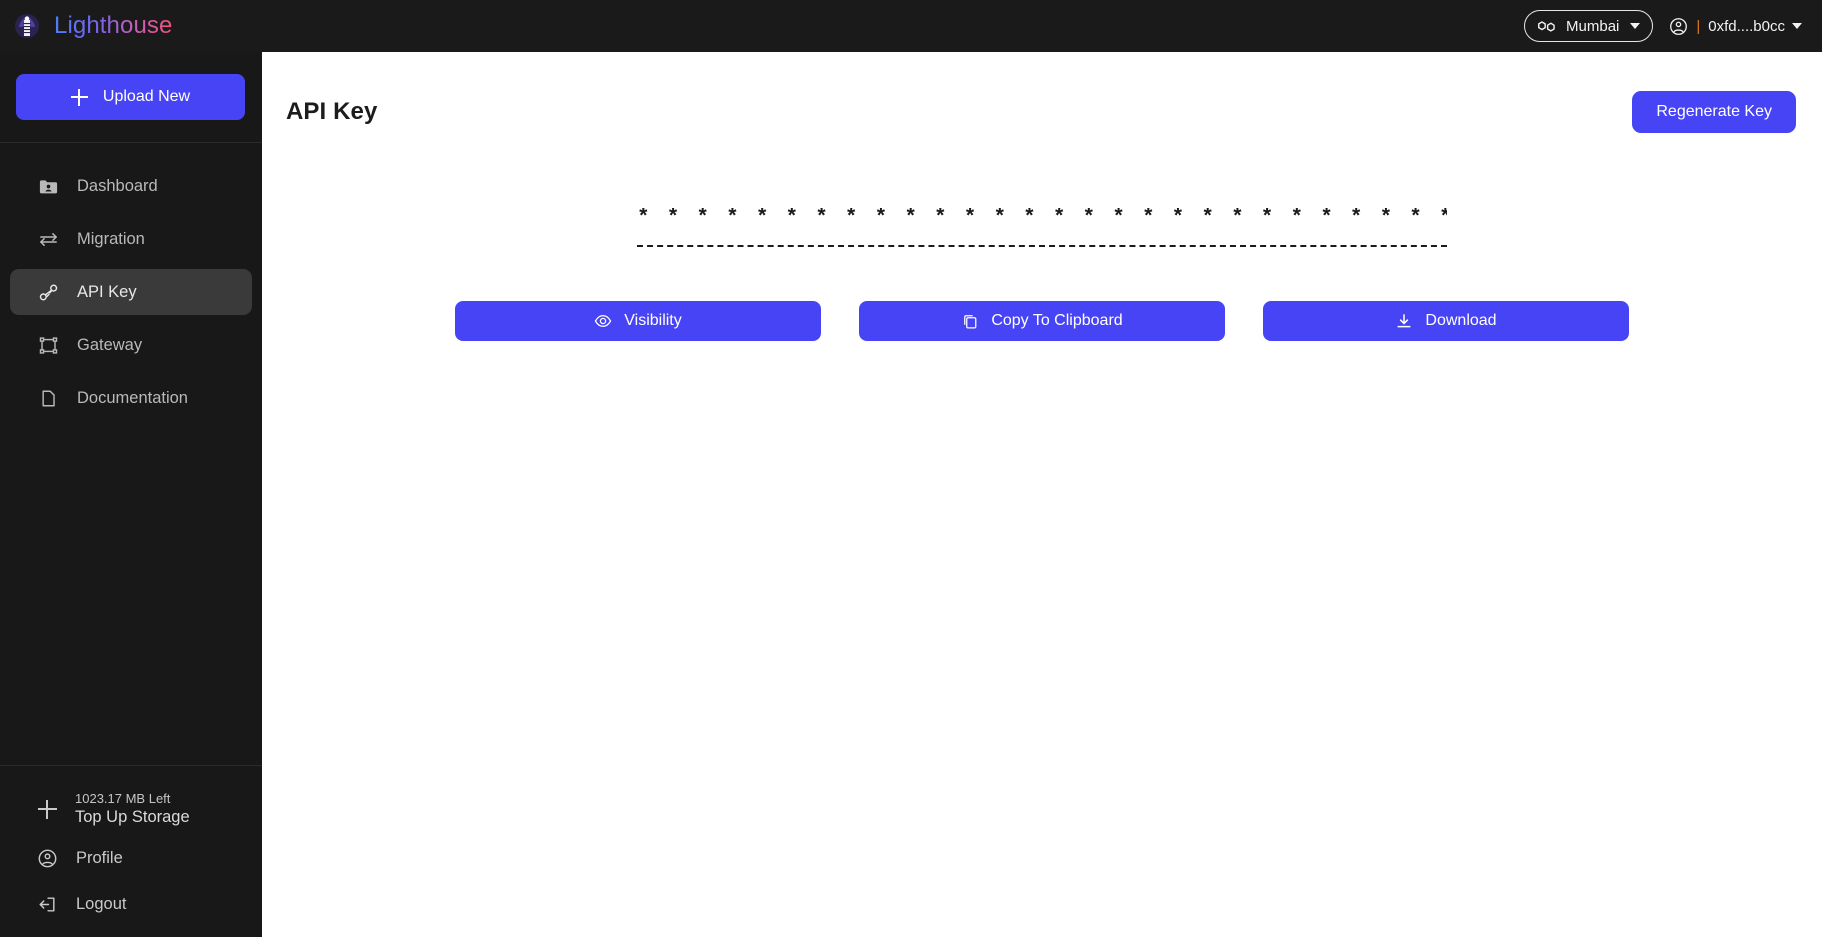 The width and height of the screenshot is (1822, 937). I want to click on logout-icon, so click(47, 904).